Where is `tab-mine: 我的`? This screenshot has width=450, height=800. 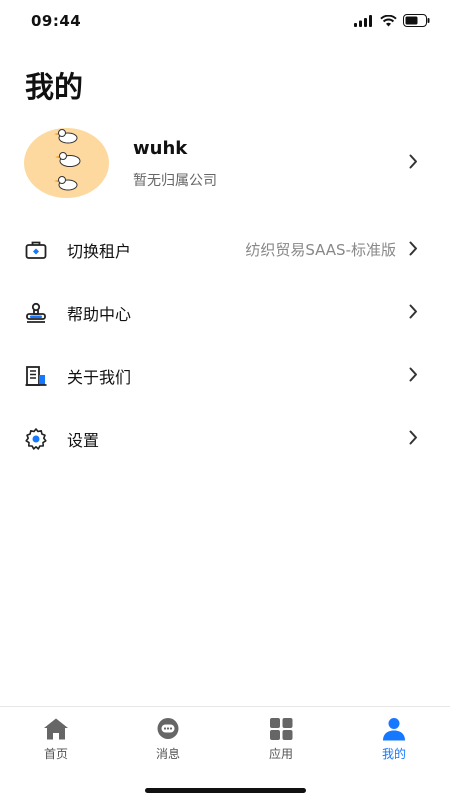
tab-mine: 我的 is located at coordinates (394, 739).